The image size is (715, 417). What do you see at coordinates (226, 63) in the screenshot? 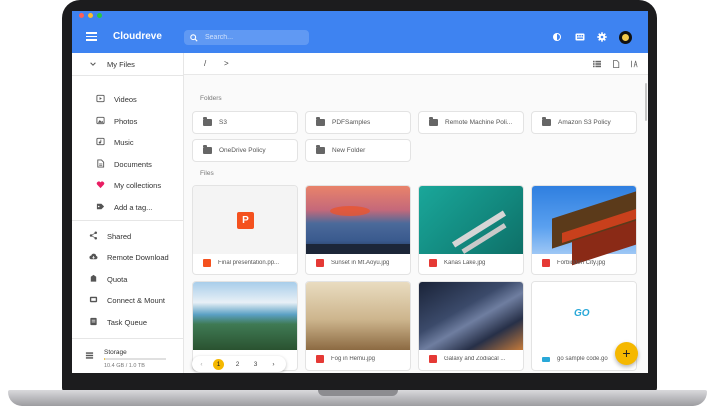
I see `breadcrumb-expand-icon: >` at bounding box center [226, 63].